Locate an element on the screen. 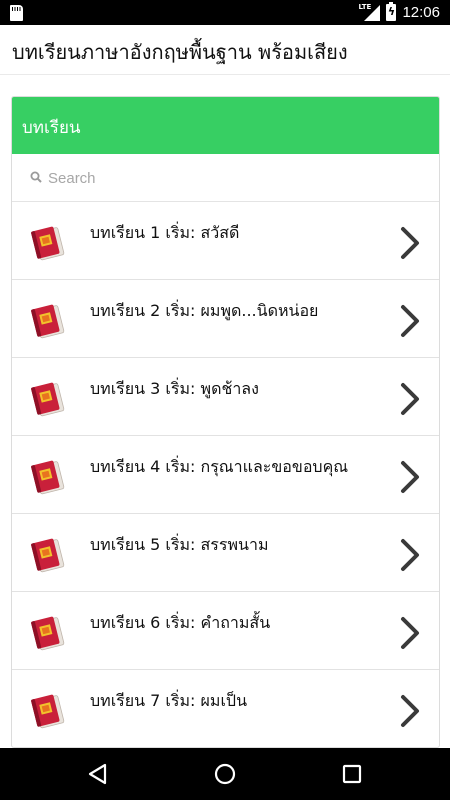  navigation-bar is located at coordinates (225, 774).